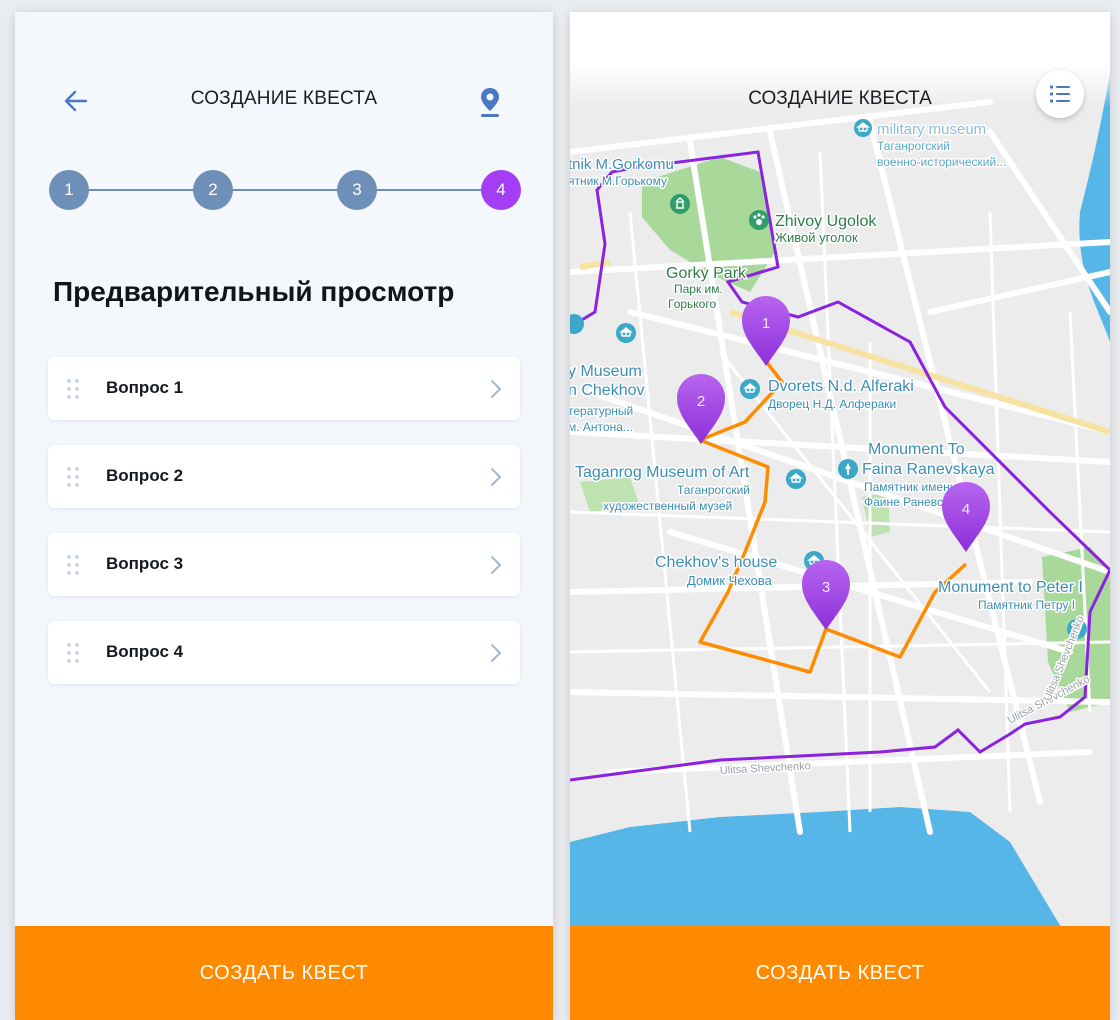  What do you see at coordinates (848, 469) in the screenshot?
I see `monument-icon` at bounding box center [848, 469].